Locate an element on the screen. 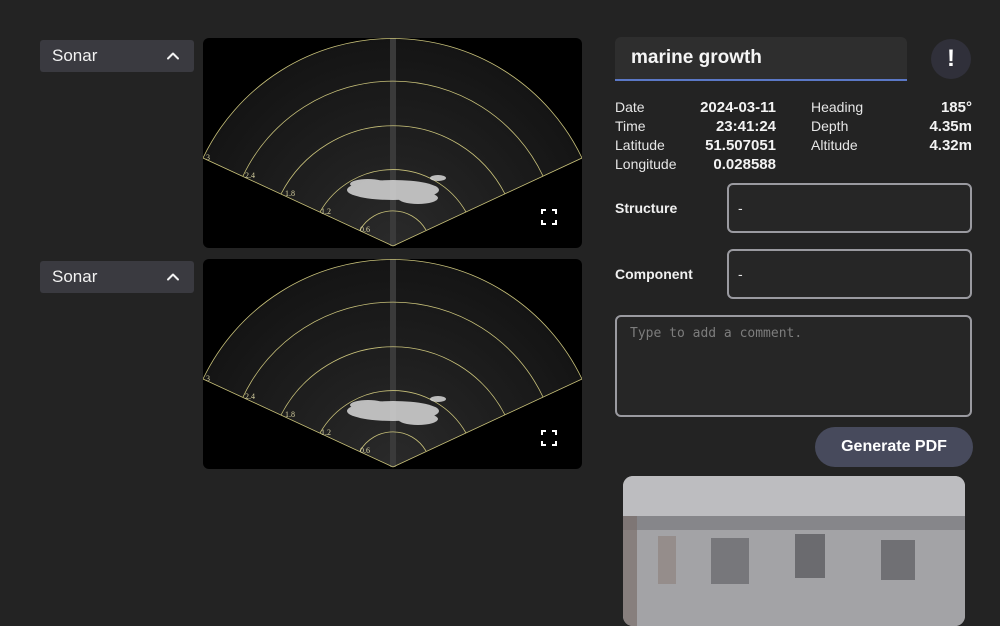 This screenshot has height=626, width=1000. component-label: Component is located at coordinates (654, 274).